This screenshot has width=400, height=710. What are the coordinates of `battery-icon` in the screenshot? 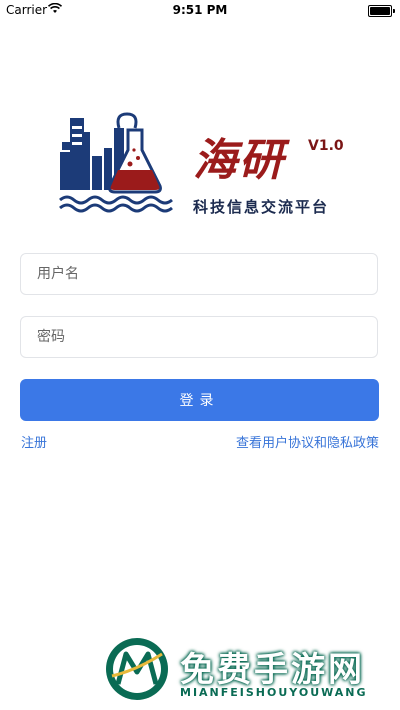 It's located at (381, 11).